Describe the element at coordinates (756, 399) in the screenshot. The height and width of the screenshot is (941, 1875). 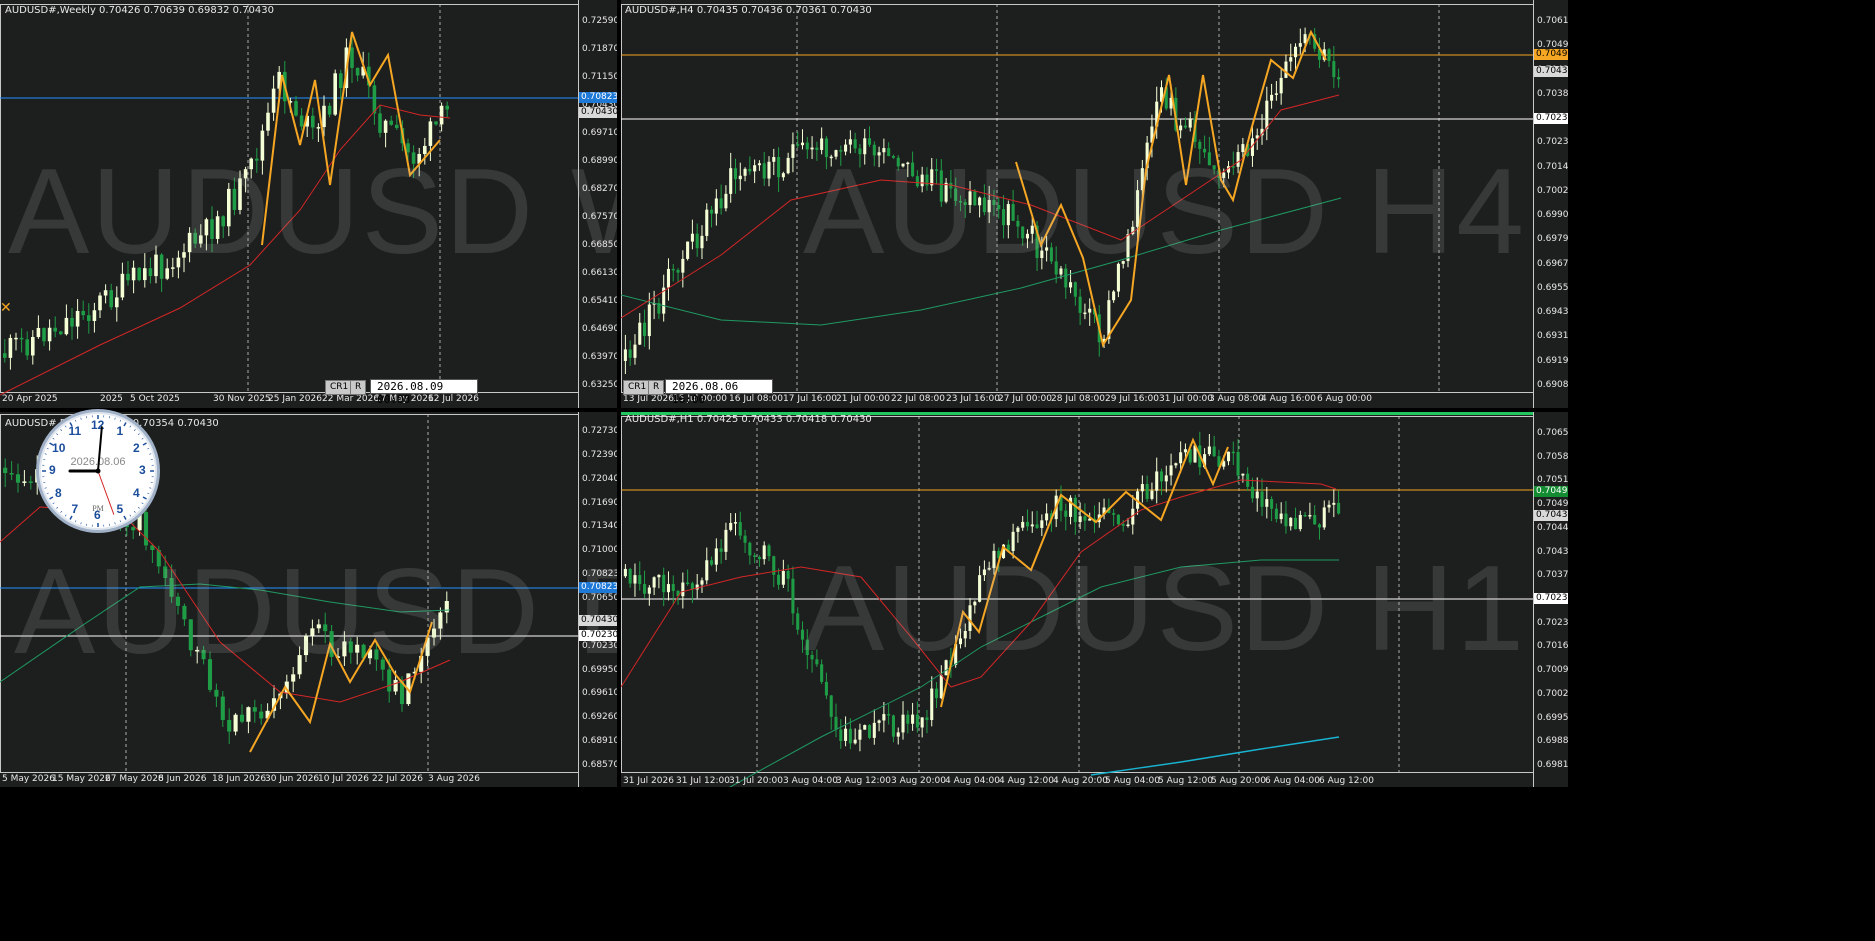
I see `time-label: 16 Jul 08:00` at that location.